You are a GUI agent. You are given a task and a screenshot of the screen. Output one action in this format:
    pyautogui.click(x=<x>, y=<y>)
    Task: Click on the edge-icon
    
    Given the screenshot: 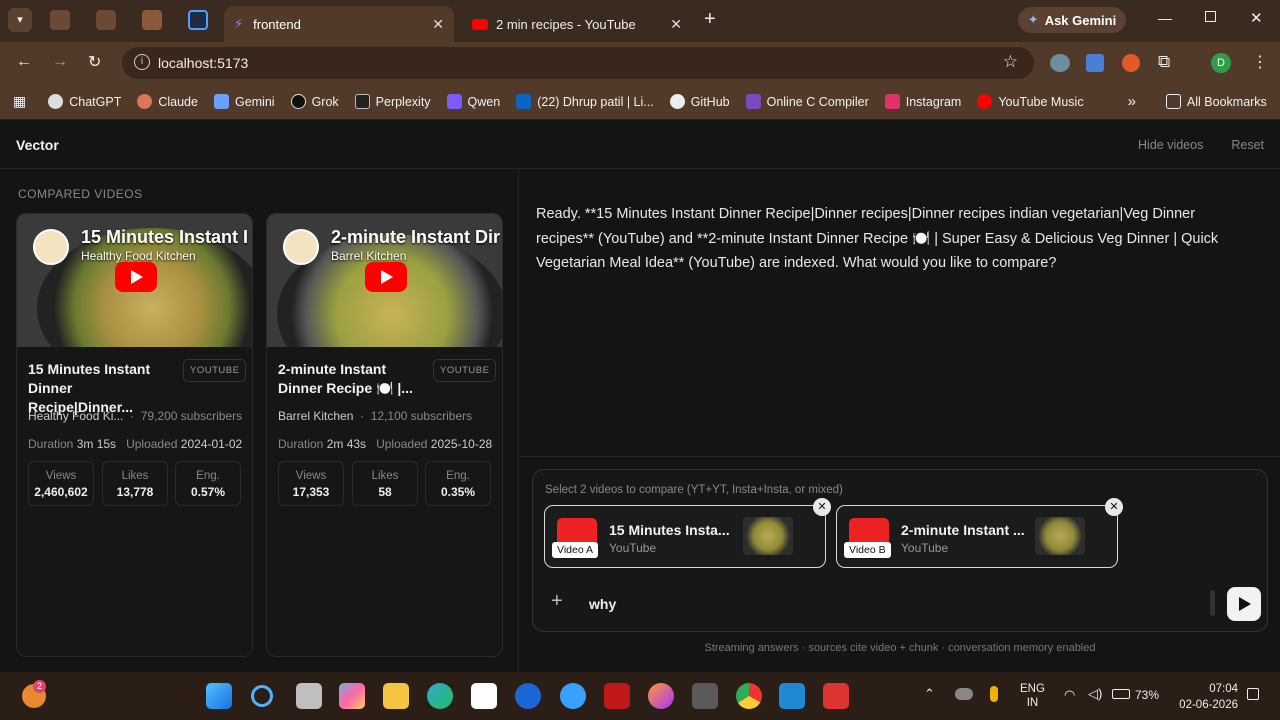 What is the action you would take?
    pyautogui.click(x=440, y=696)
    